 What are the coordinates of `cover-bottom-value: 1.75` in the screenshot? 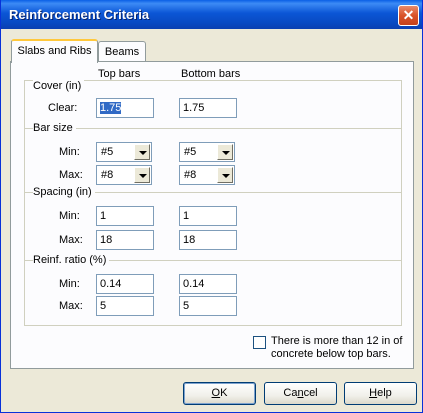 It's located at (194, 108).